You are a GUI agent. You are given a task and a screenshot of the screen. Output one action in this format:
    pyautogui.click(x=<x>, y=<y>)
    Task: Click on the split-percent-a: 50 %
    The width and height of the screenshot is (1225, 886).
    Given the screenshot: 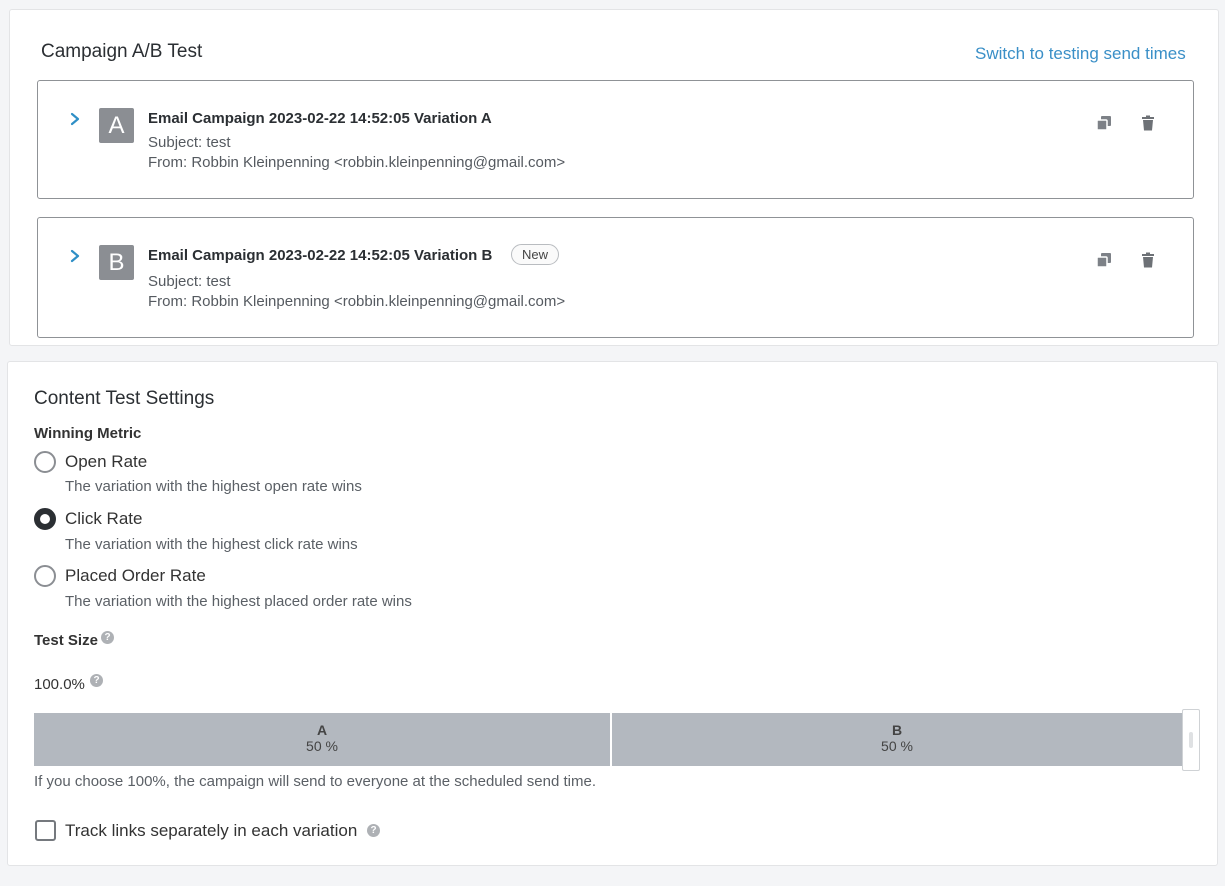 What is the action you would take?
    pyautogui.click(x=322, y=746)
    